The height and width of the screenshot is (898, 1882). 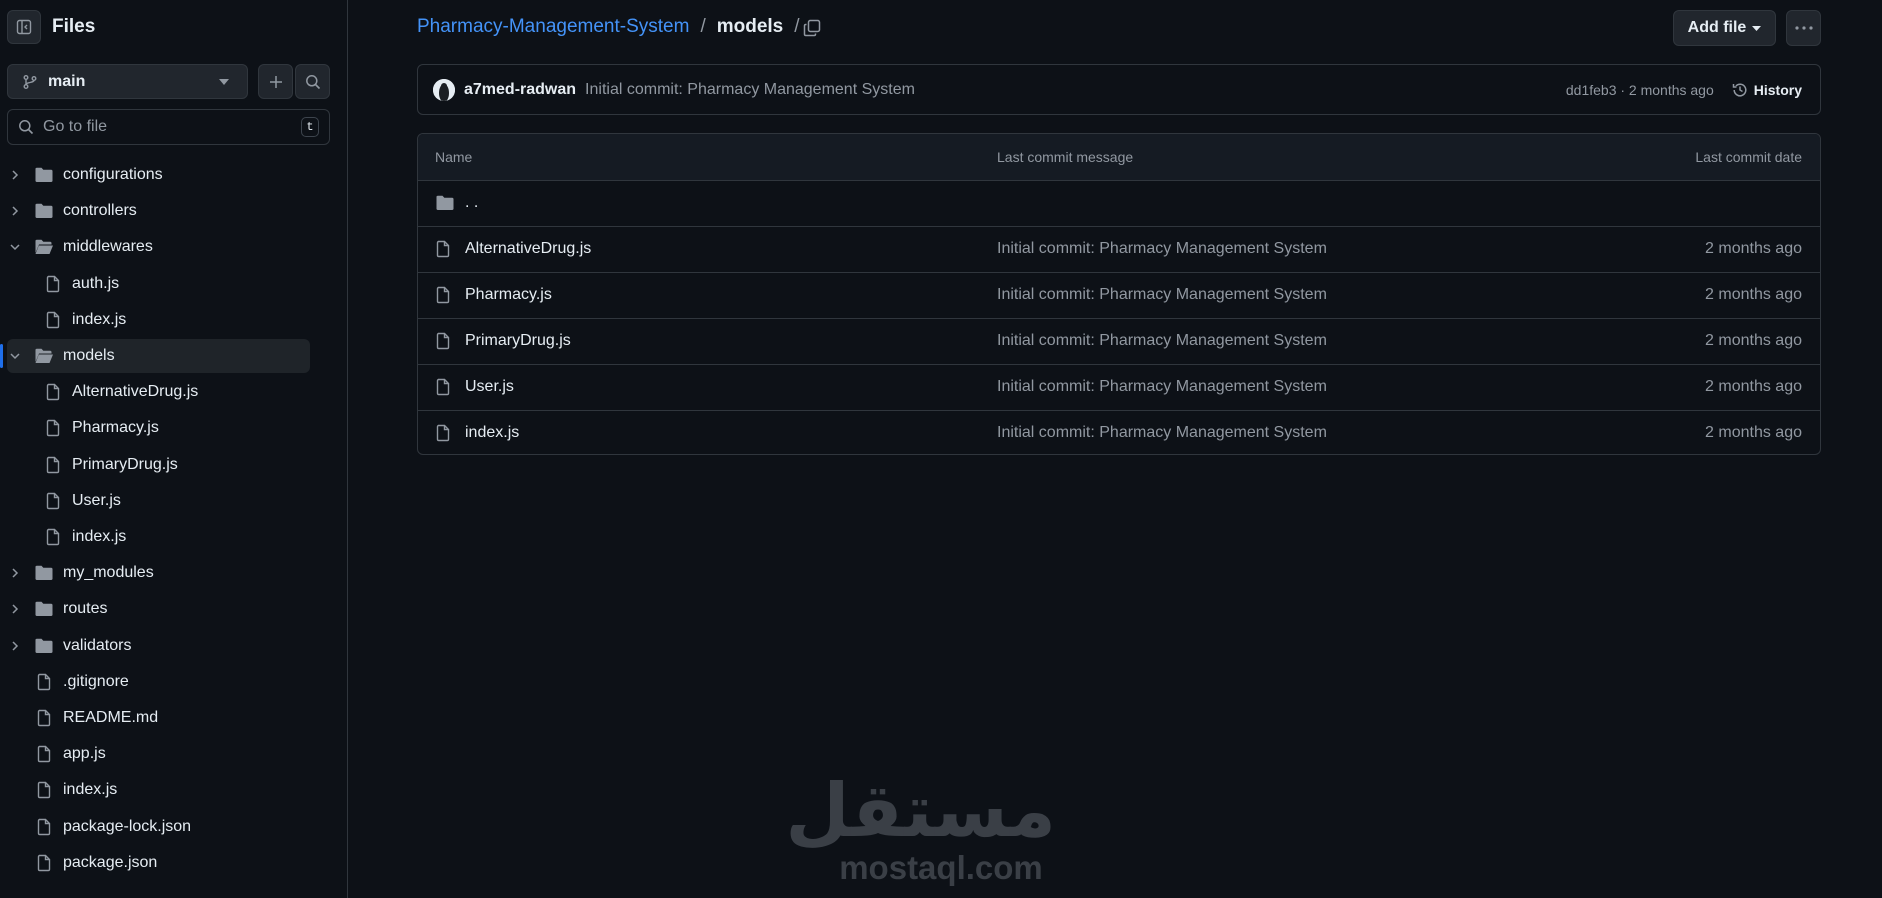 I want to click on add-file-button: Add file, so click(x=1724, y=28).